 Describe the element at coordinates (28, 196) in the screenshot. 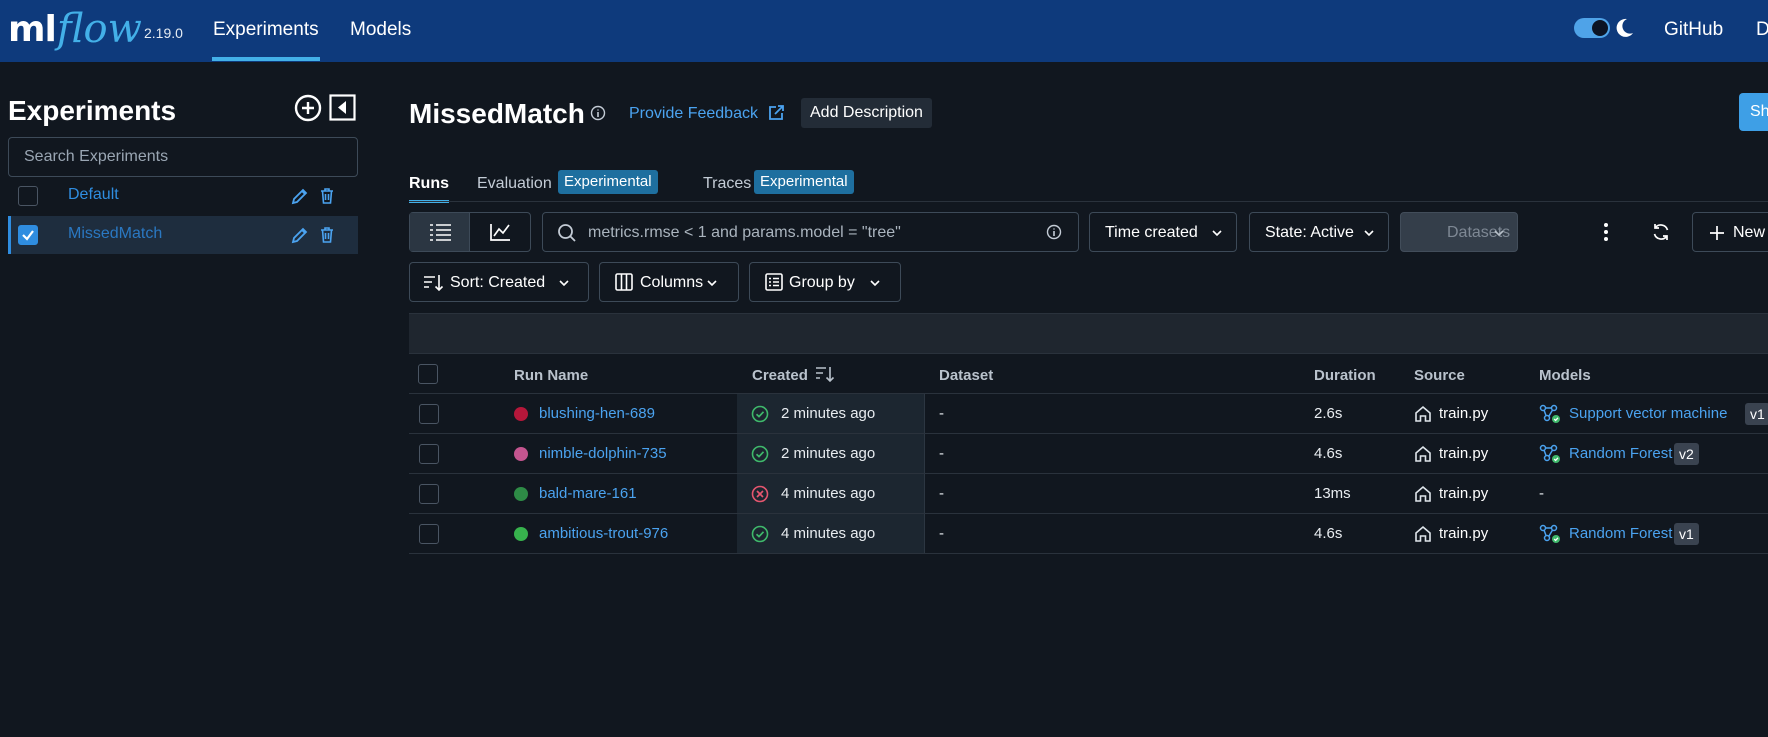

I see `experiment-checkbox` at that location.